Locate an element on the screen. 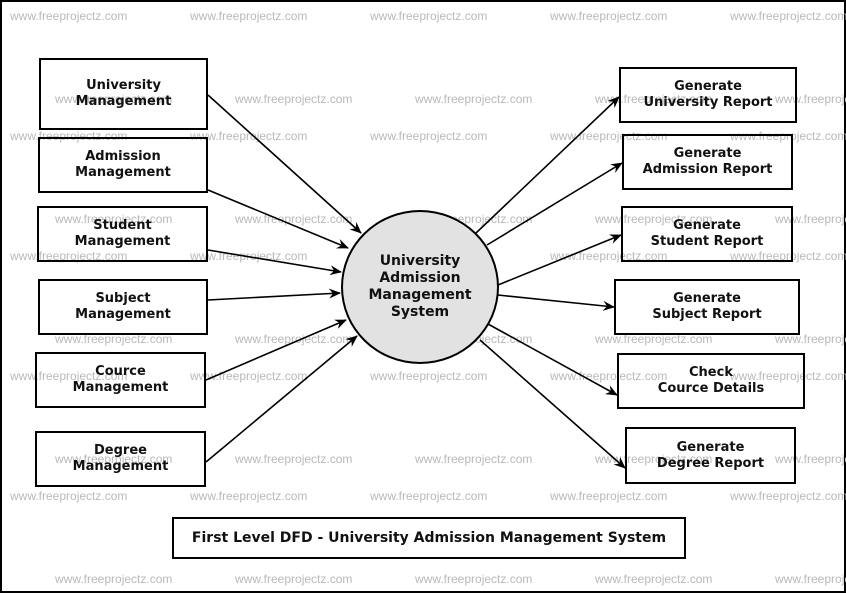 This screenshot has height=593, width=846. entity-admission-management: Admission Management is located at coordinates (123, 165).